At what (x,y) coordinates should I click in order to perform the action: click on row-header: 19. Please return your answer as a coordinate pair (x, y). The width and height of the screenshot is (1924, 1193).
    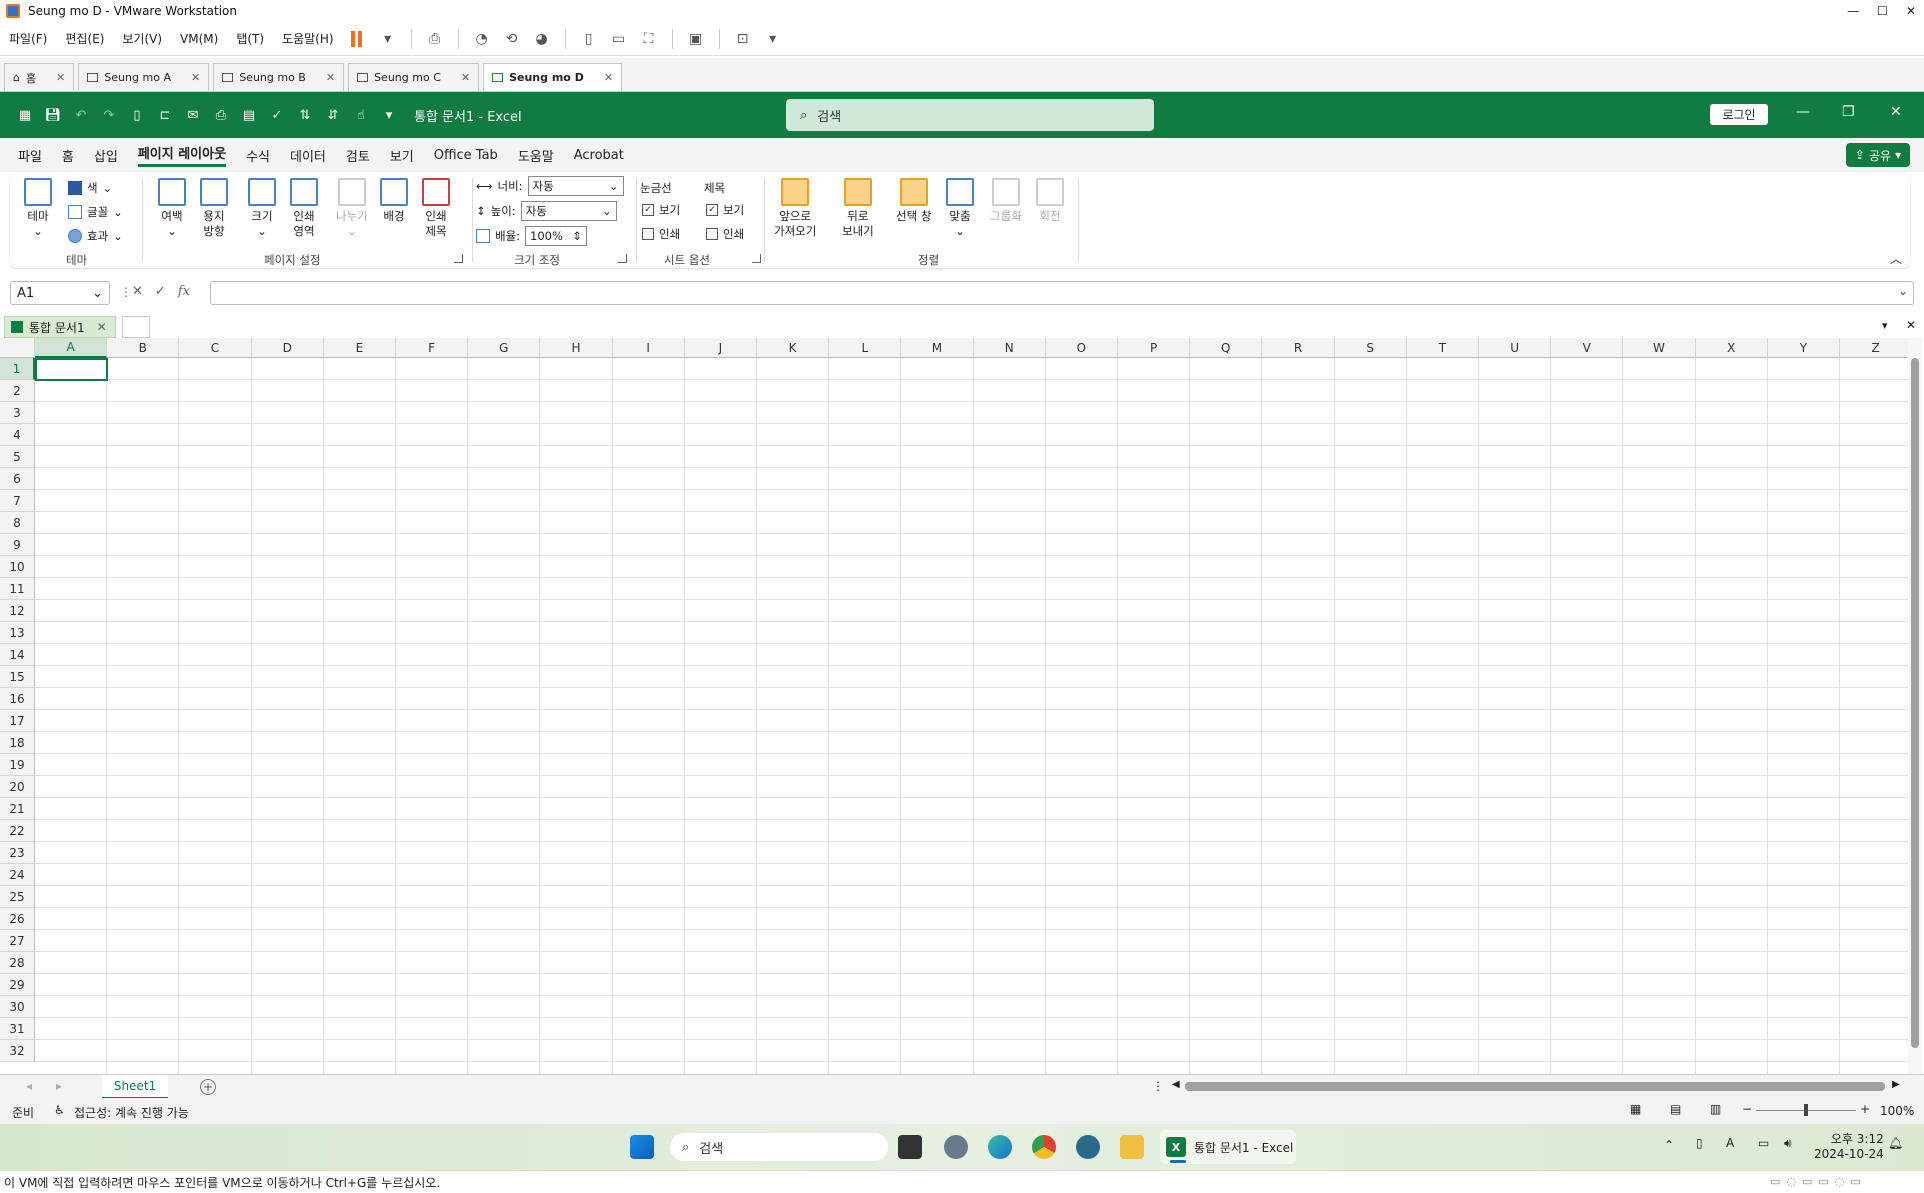
    Looking at the image, I should click on (17, 765).